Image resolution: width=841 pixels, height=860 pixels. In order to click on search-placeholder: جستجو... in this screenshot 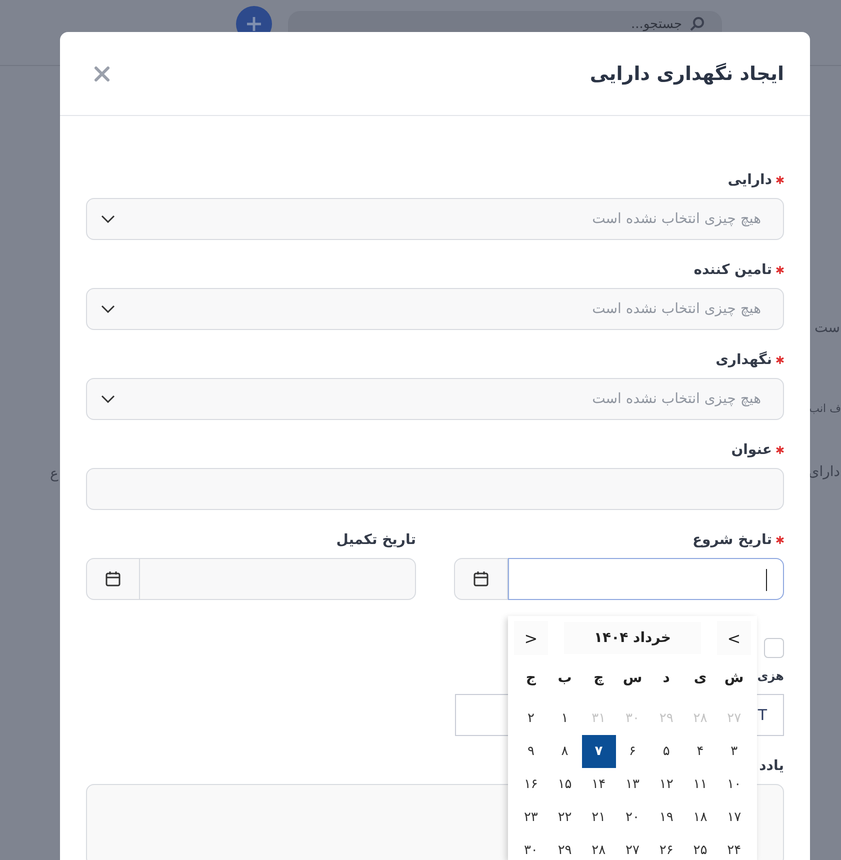, I will do `click(656, 24)`.